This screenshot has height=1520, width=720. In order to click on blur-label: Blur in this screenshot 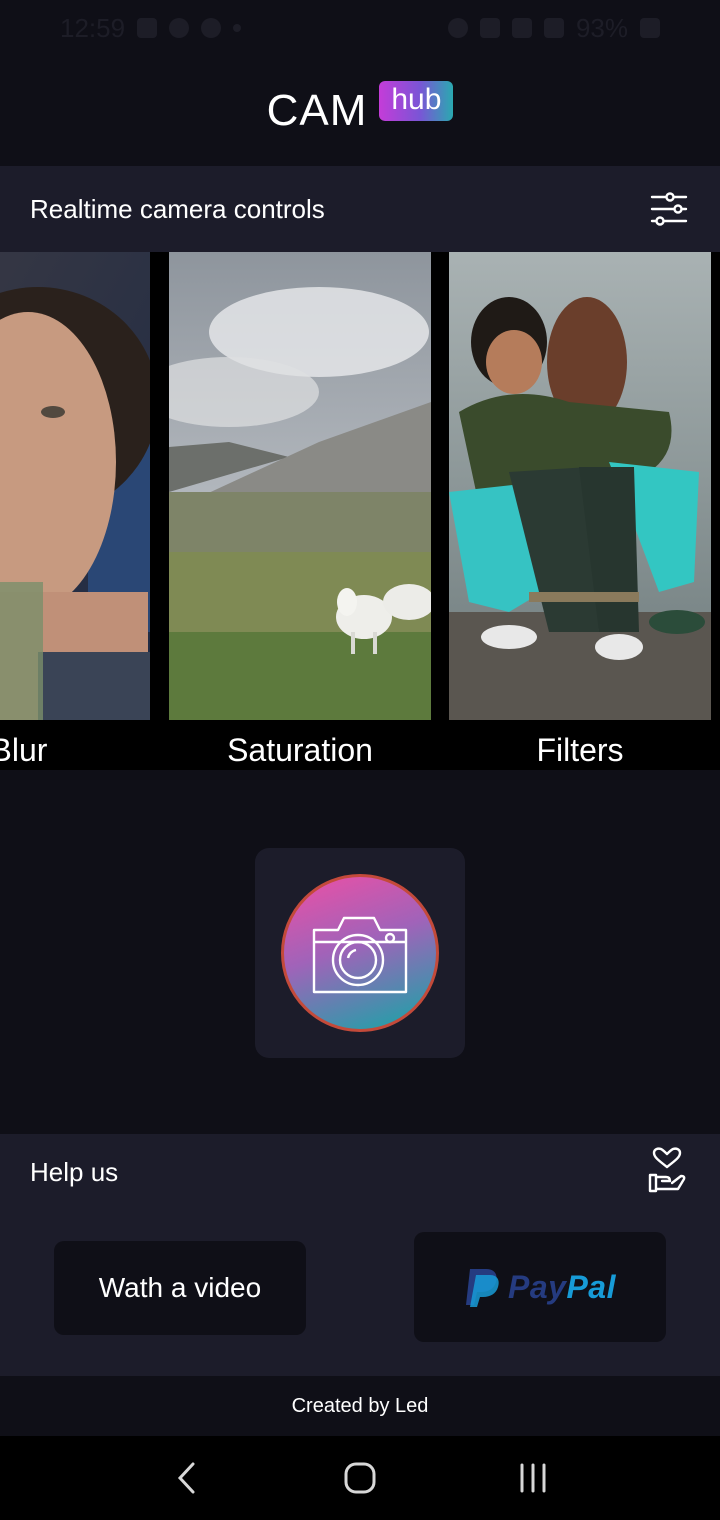, I will do `click(24, 750)`.